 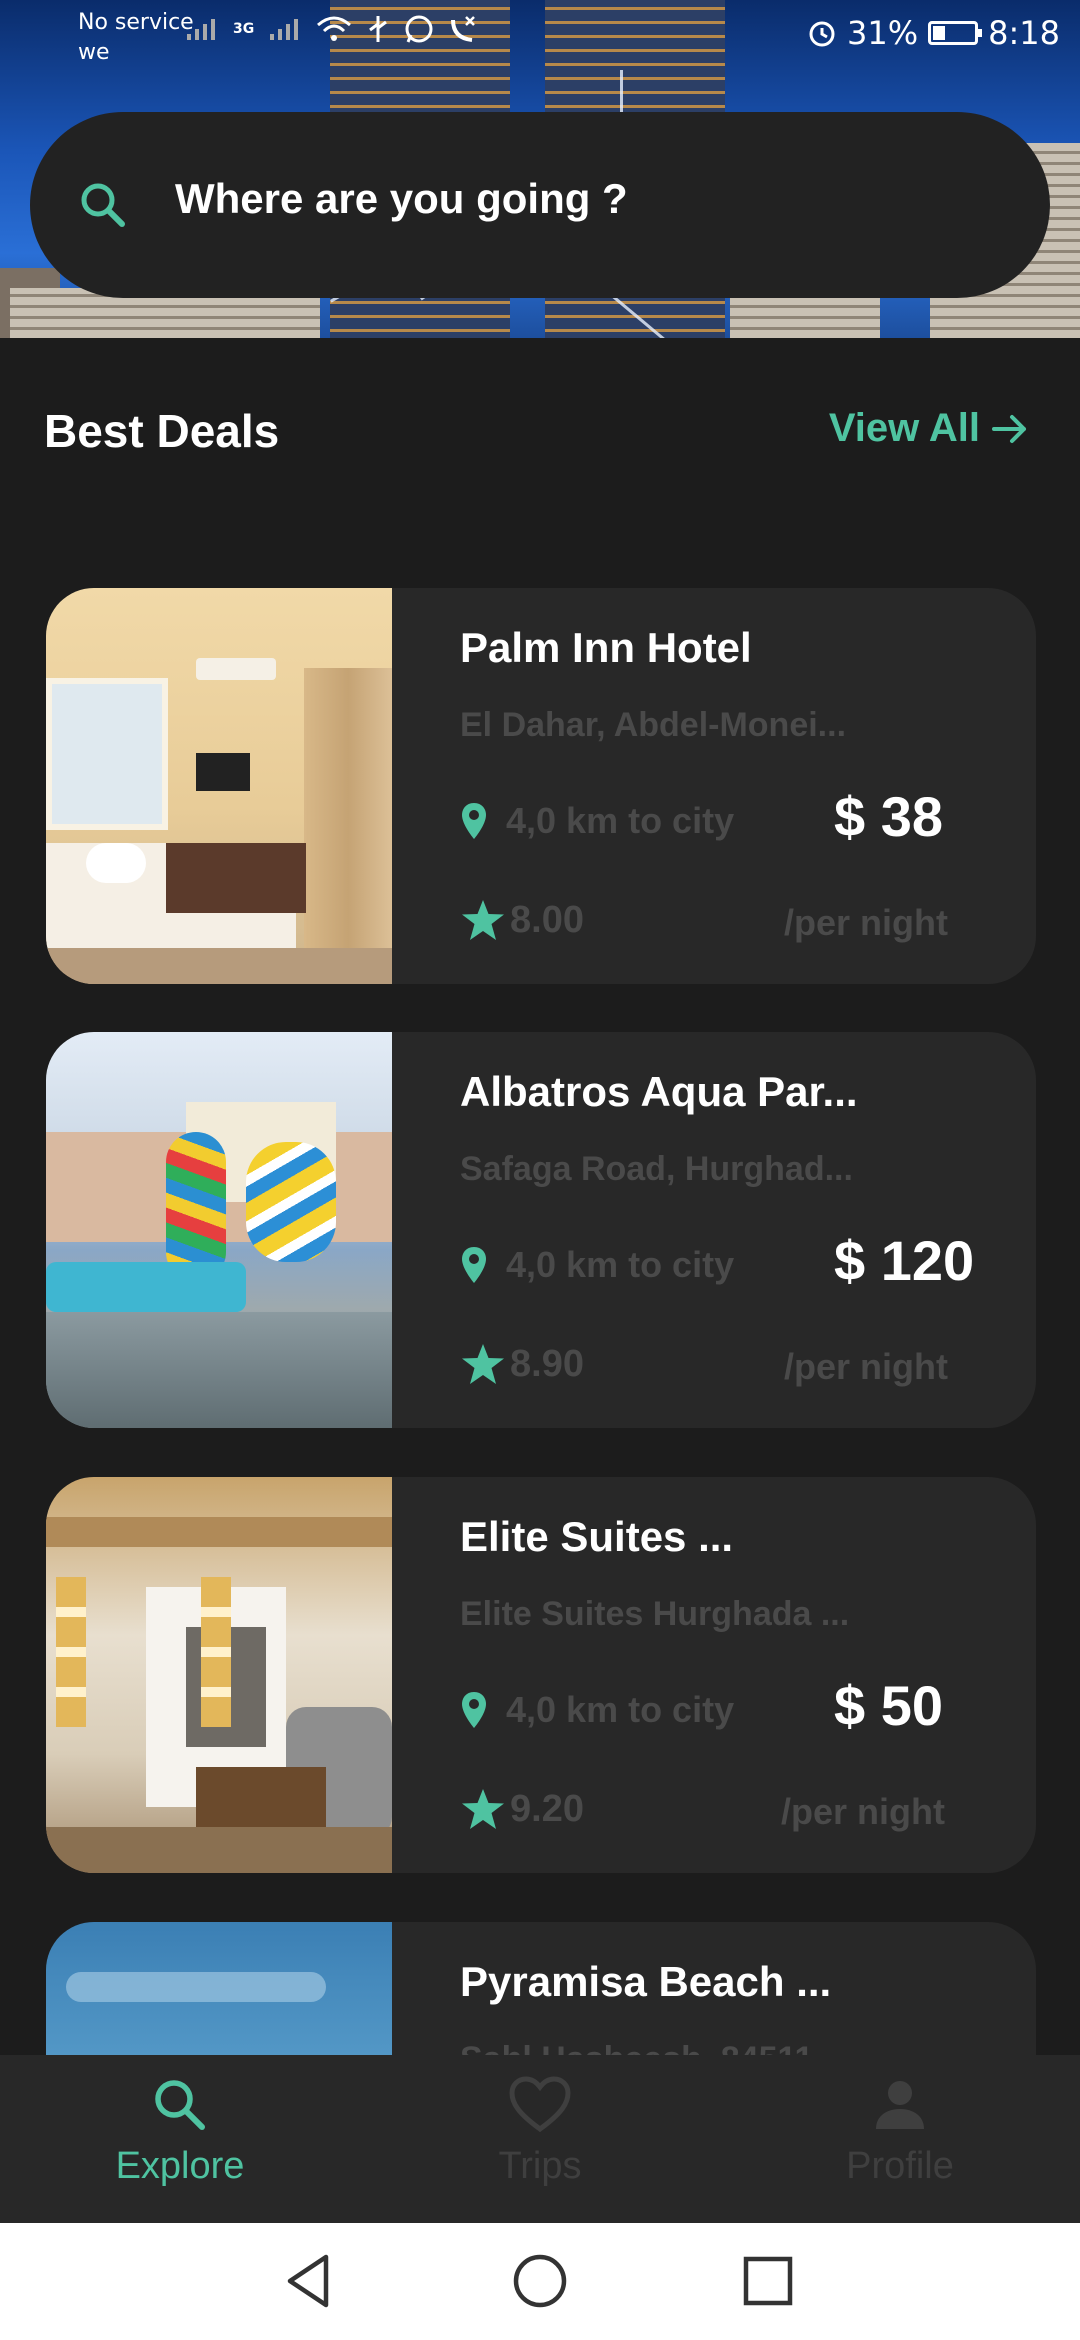 I want to click on system-navigation-bar, so click(x=540, y=2281).